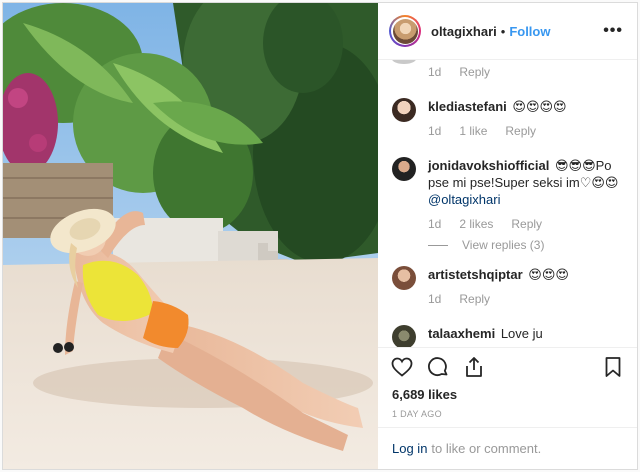 Image resolution: width=640 pixels, height=472 pixels. What do you see at coordinates (525, 199) in the screenshot?
I see `comment-mention-link: @oltagixhari` at bounding box center [525, 199].